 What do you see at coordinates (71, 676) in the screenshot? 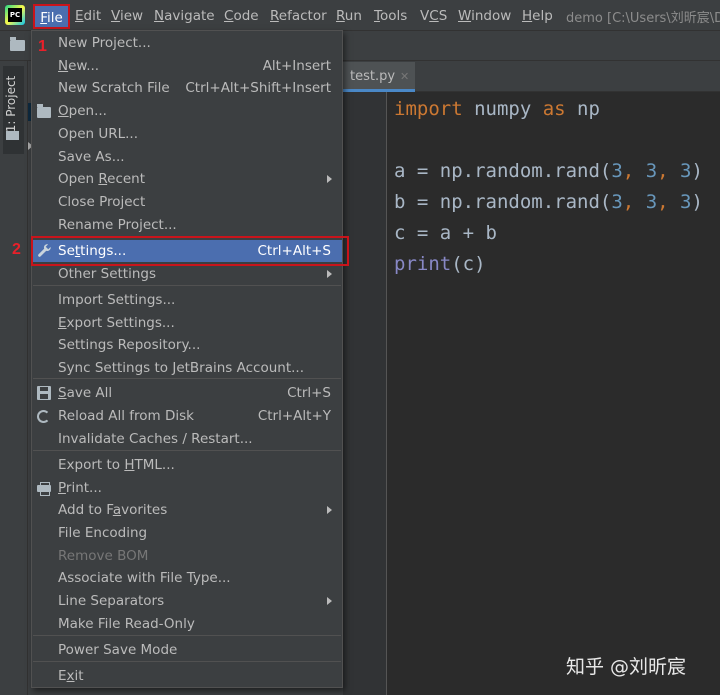
I see `menu-item-label: Exit` at bounding box center [71, 676].